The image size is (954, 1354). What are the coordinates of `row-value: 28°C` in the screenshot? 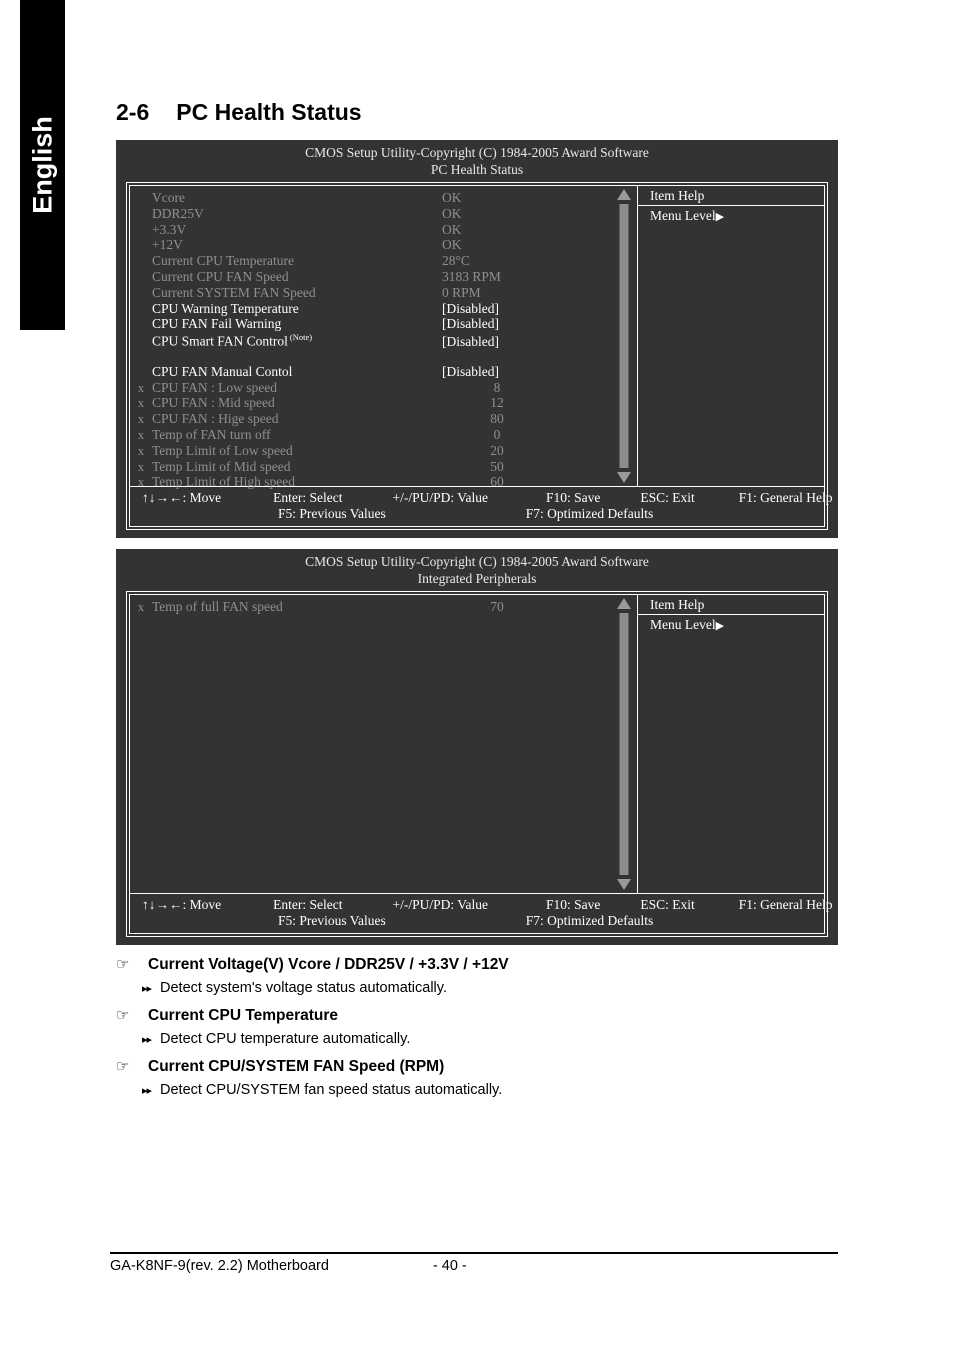 It's located at (456, 261).